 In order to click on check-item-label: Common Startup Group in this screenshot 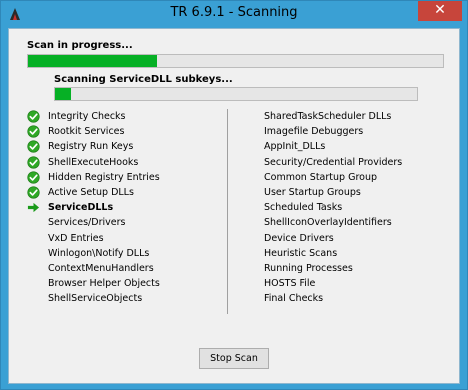, I will do `click(321, 177)`.